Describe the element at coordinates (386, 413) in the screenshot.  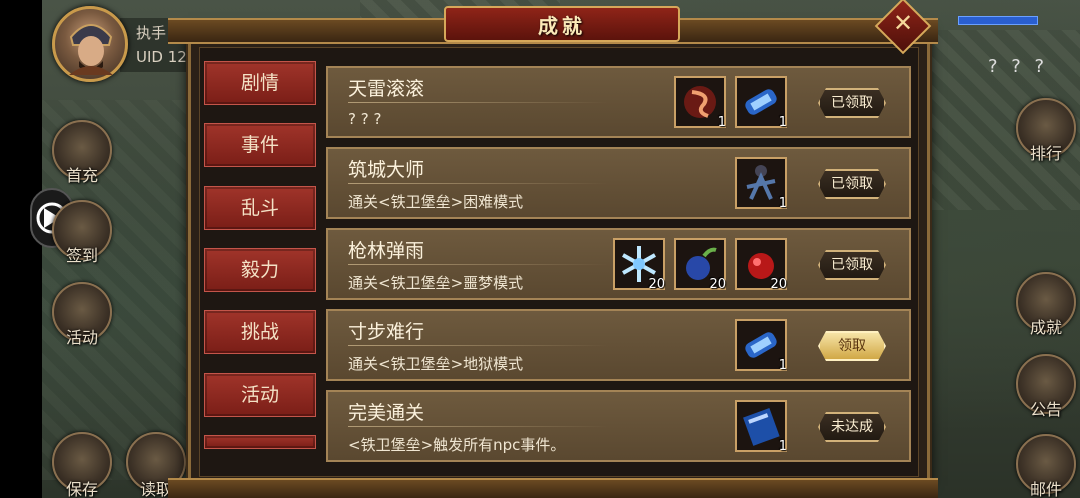
I see `achievement-title: 完美通关` at that location.